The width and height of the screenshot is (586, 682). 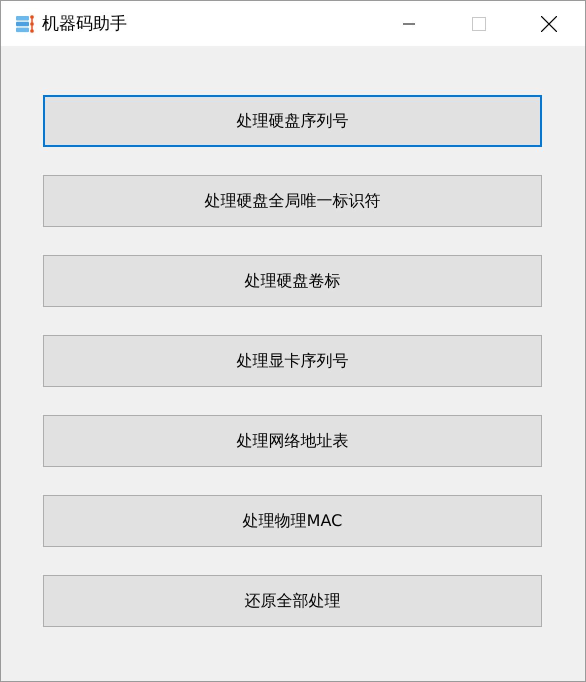 I want to click on action-button: 处理硬盘全局唯一标识符, so click(x=292, y=201).